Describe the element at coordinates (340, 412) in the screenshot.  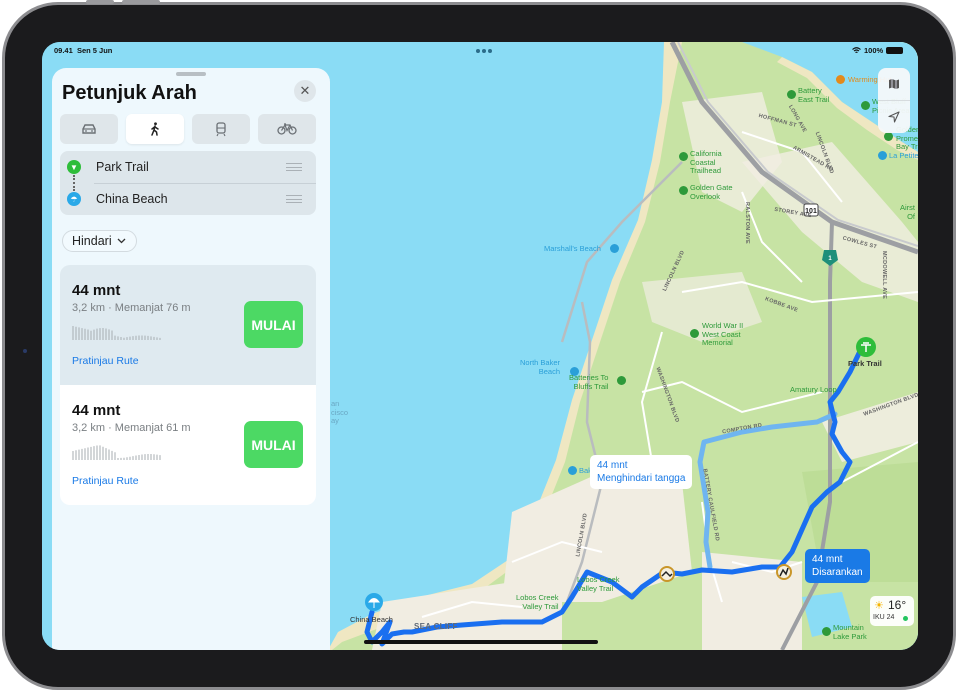
I see `sf-bay-label: an cisco ay` at that location.